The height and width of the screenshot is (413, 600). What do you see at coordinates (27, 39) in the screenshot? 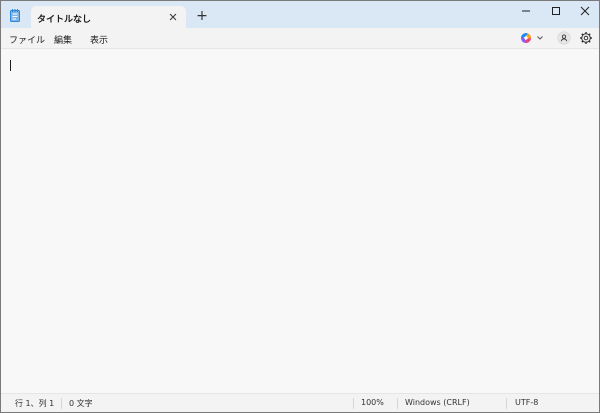
I see `menu-file: ファイル` at bounding box center [27, 39].